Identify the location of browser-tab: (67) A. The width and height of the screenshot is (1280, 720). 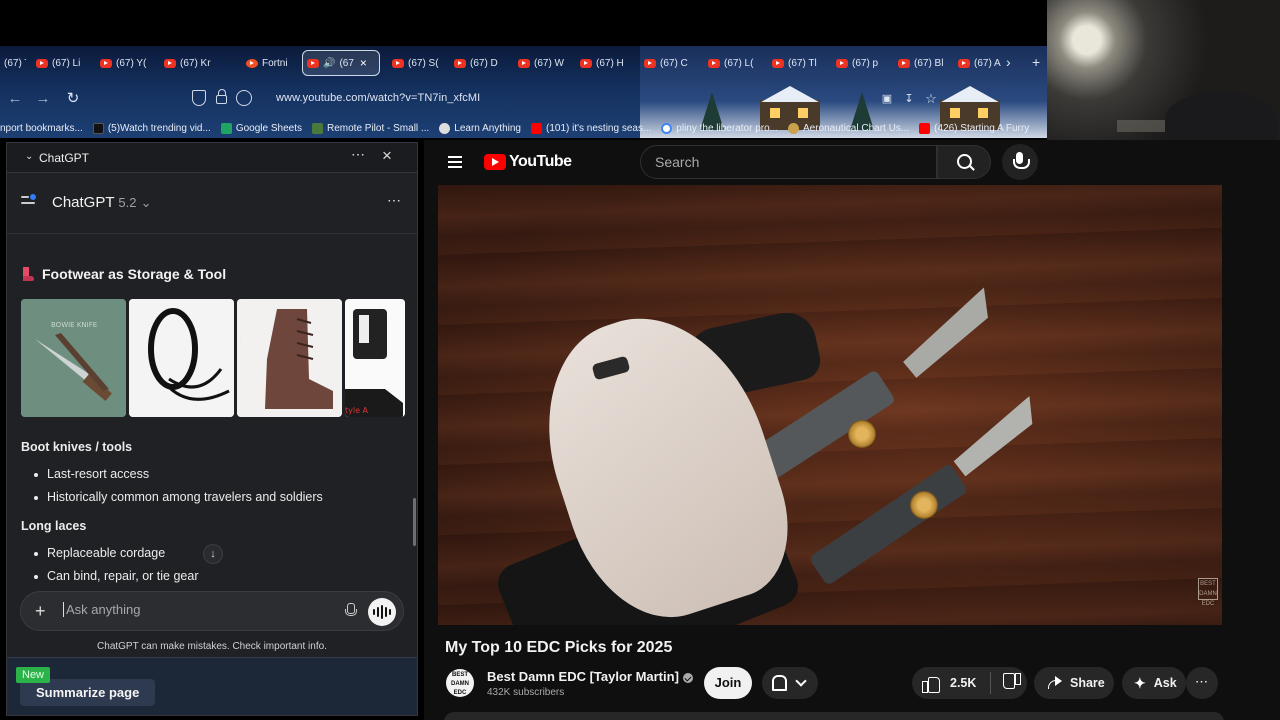
(978, 63).